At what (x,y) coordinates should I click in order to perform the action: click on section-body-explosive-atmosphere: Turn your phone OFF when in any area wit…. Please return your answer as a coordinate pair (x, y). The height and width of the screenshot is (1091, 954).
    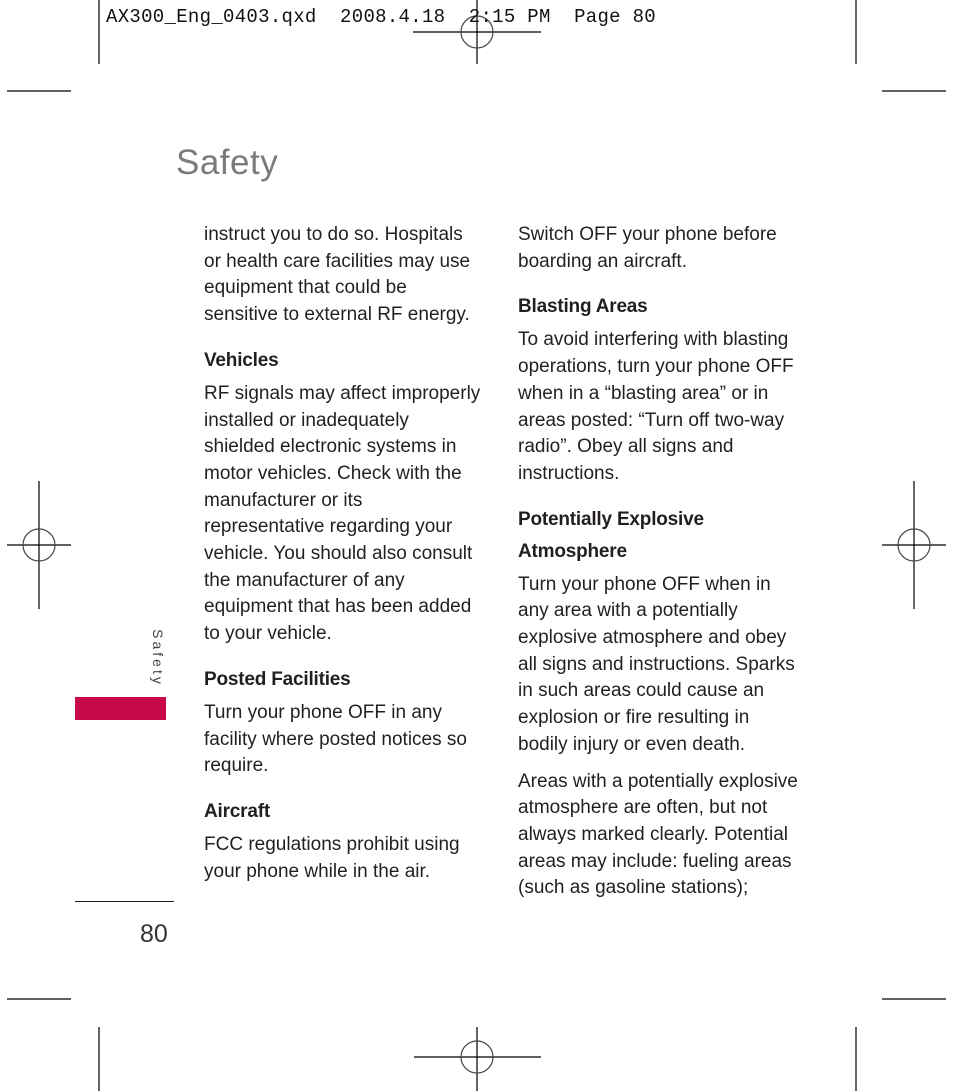
    Looking at the image, I should click on (656, 664).